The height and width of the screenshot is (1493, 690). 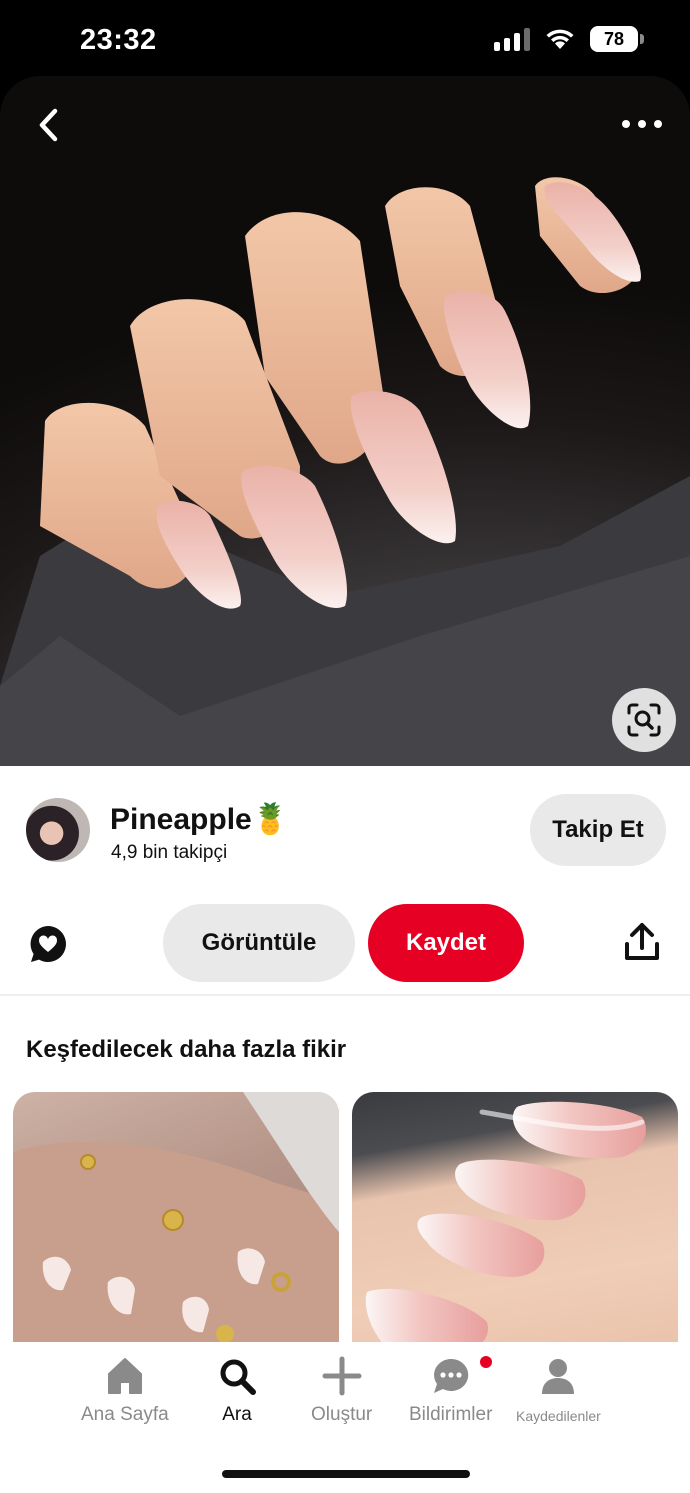 I want to click on more-options-button, so click(x=642, y=124).